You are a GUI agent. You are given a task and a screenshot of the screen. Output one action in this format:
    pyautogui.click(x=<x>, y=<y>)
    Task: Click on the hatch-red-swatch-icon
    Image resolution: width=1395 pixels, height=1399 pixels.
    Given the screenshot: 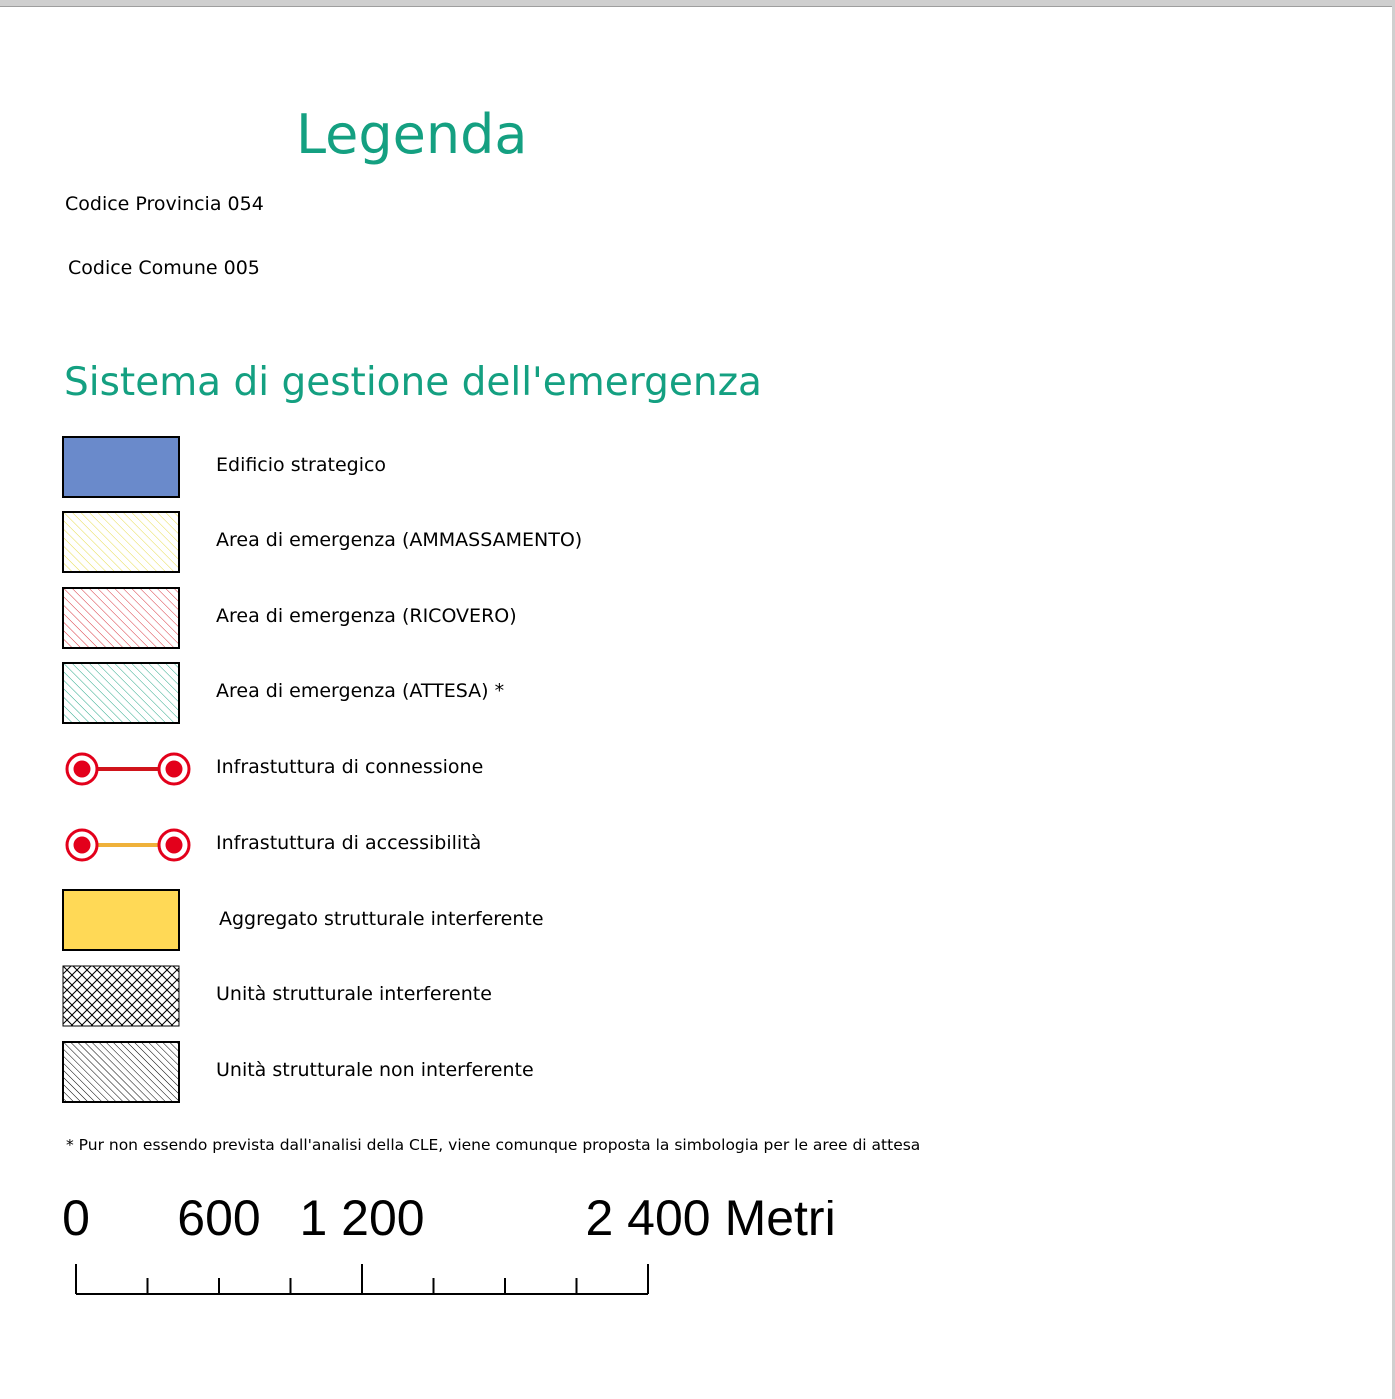 What is the action you would take?
    pyautogui.click(x=121, y=618)
    